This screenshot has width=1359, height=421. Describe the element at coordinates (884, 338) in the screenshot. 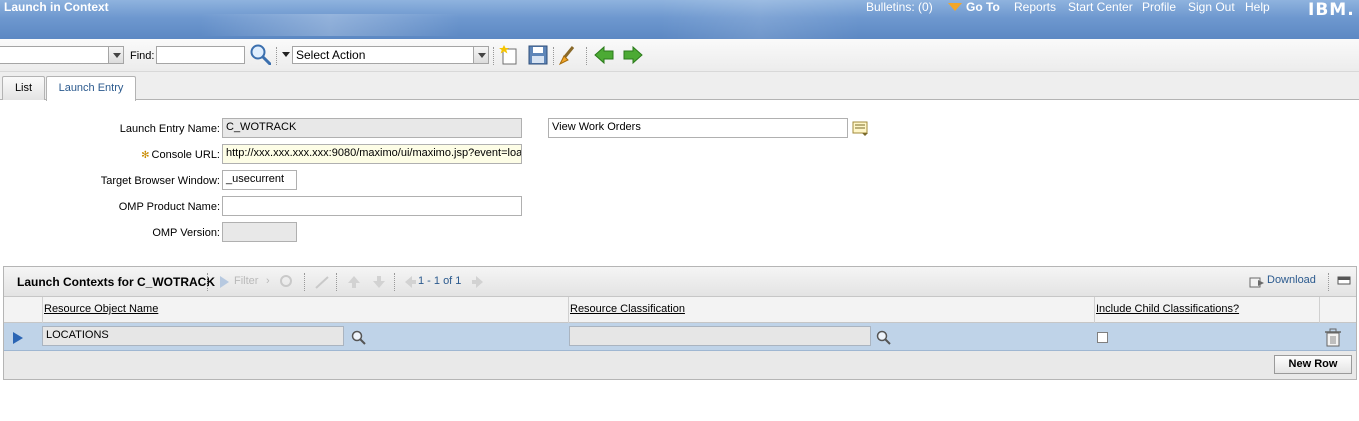

I see `classification-search-icon` at that location.